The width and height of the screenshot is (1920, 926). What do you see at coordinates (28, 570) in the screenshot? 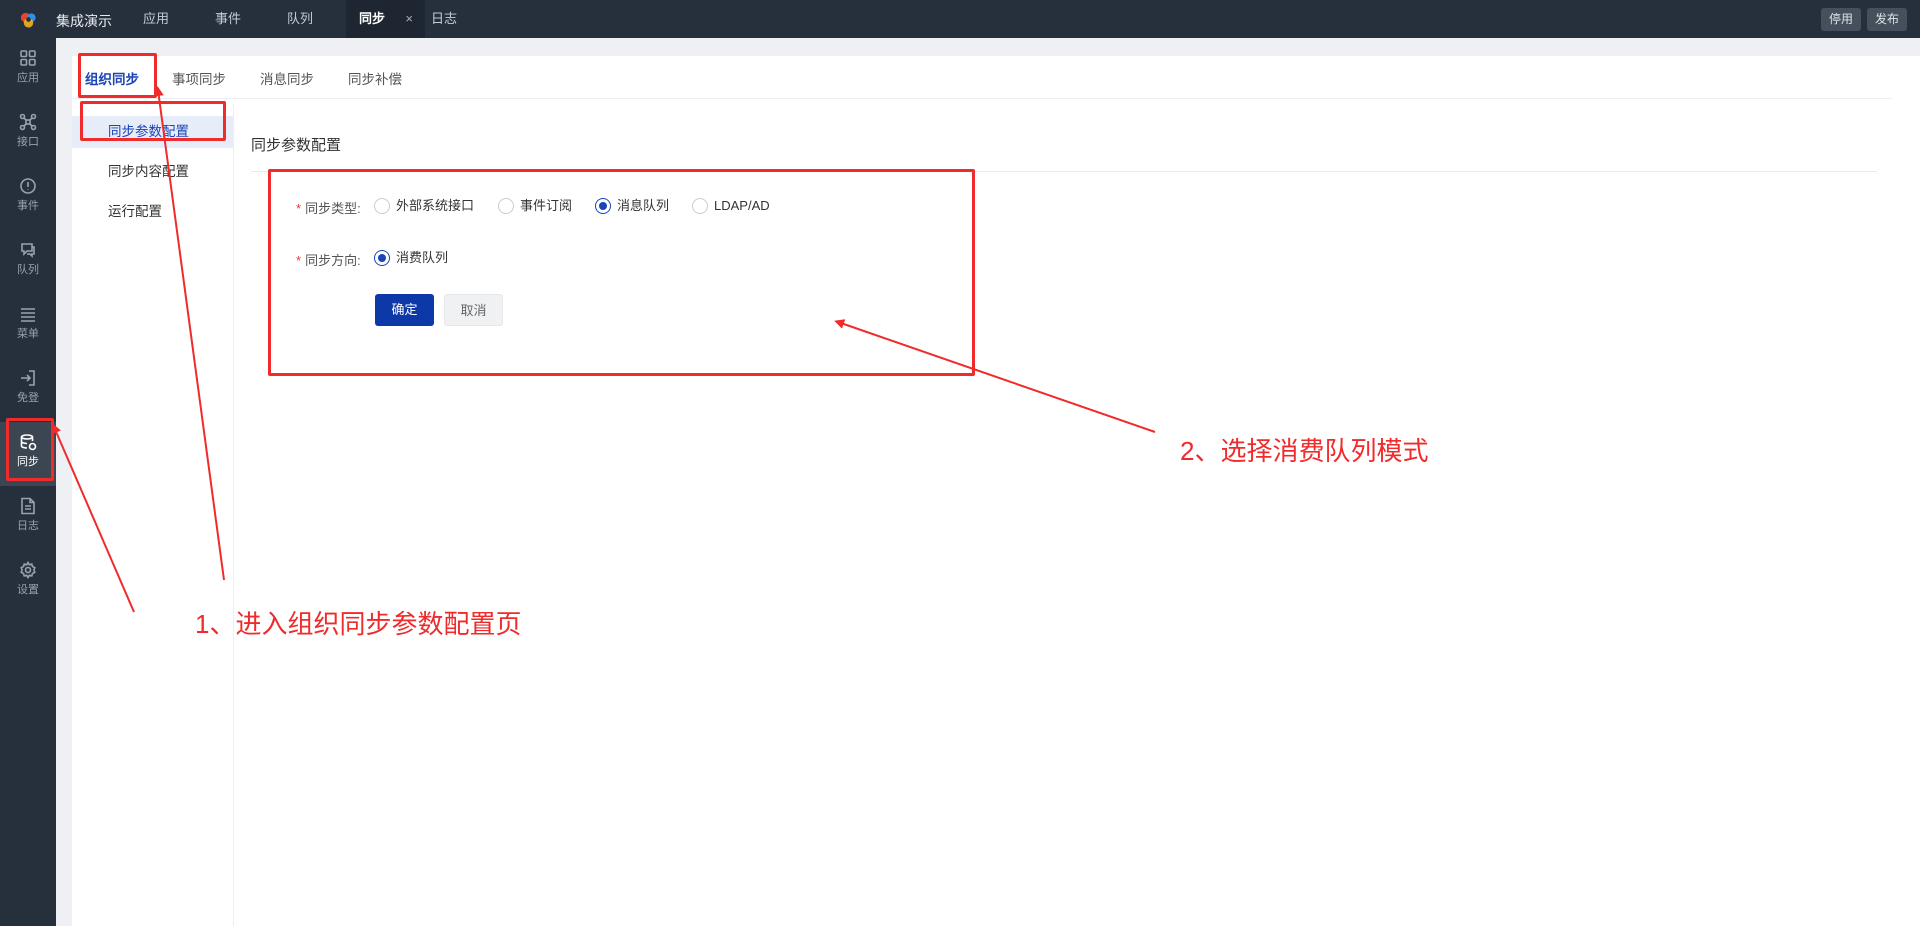
I see `gear-icon` at bounding box center [28, 570].